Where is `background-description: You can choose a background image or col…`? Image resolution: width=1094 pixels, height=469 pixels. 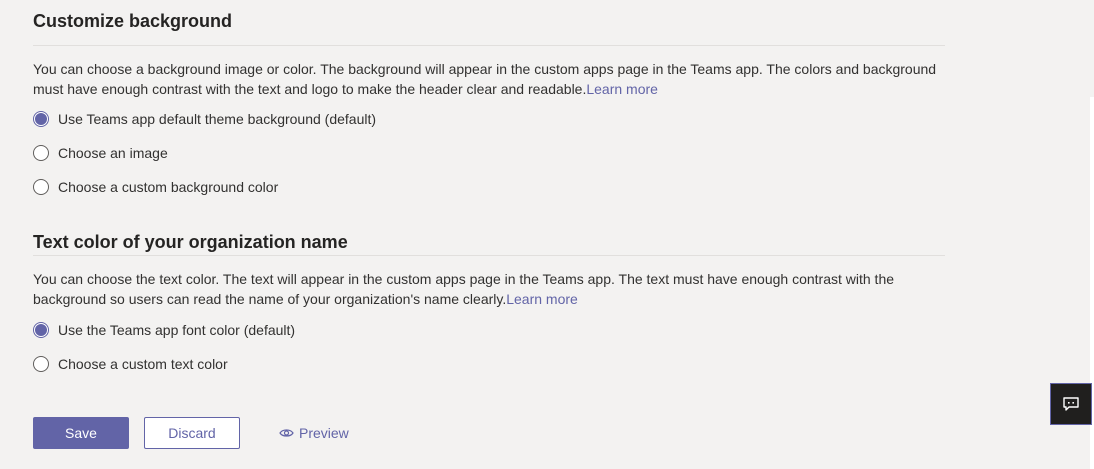 background-description: You can choose a background image or col… is located at coordinates (489, 79).